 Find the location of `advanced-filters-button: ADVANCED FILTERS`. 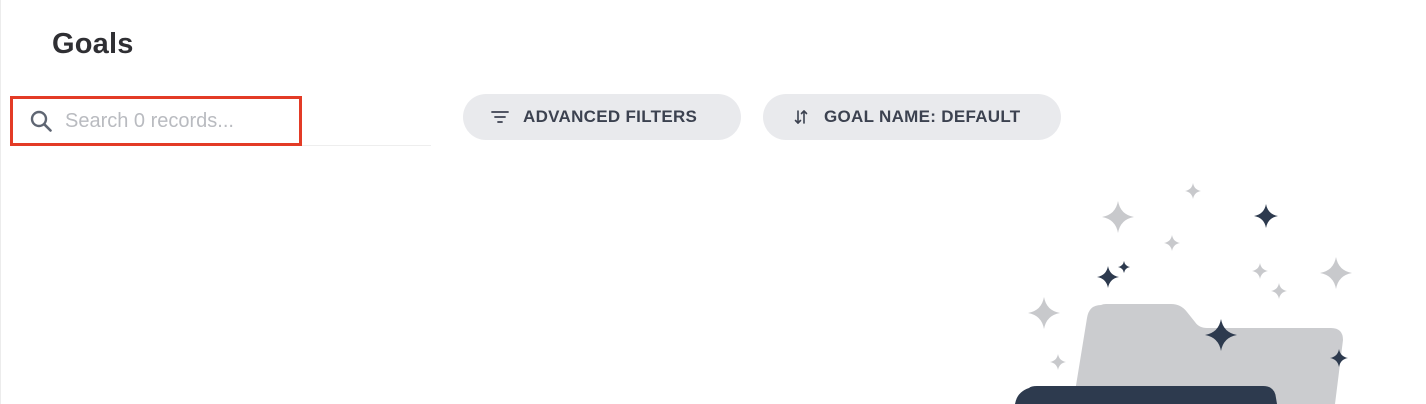

advanced-filters-button: ADVANCED FILTERS is located at coordinates (602, 117).